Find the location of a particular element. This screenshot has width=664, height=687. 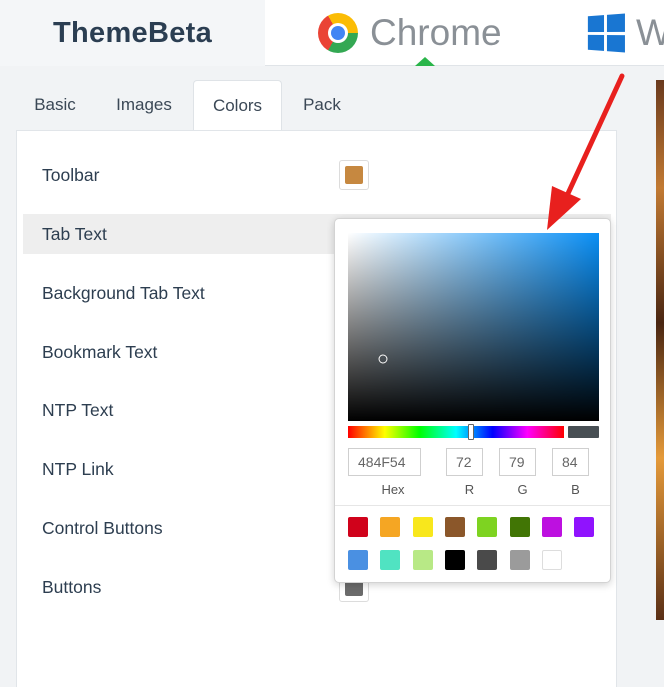

tab-pack: Pack is located at coordinates (322, 105).